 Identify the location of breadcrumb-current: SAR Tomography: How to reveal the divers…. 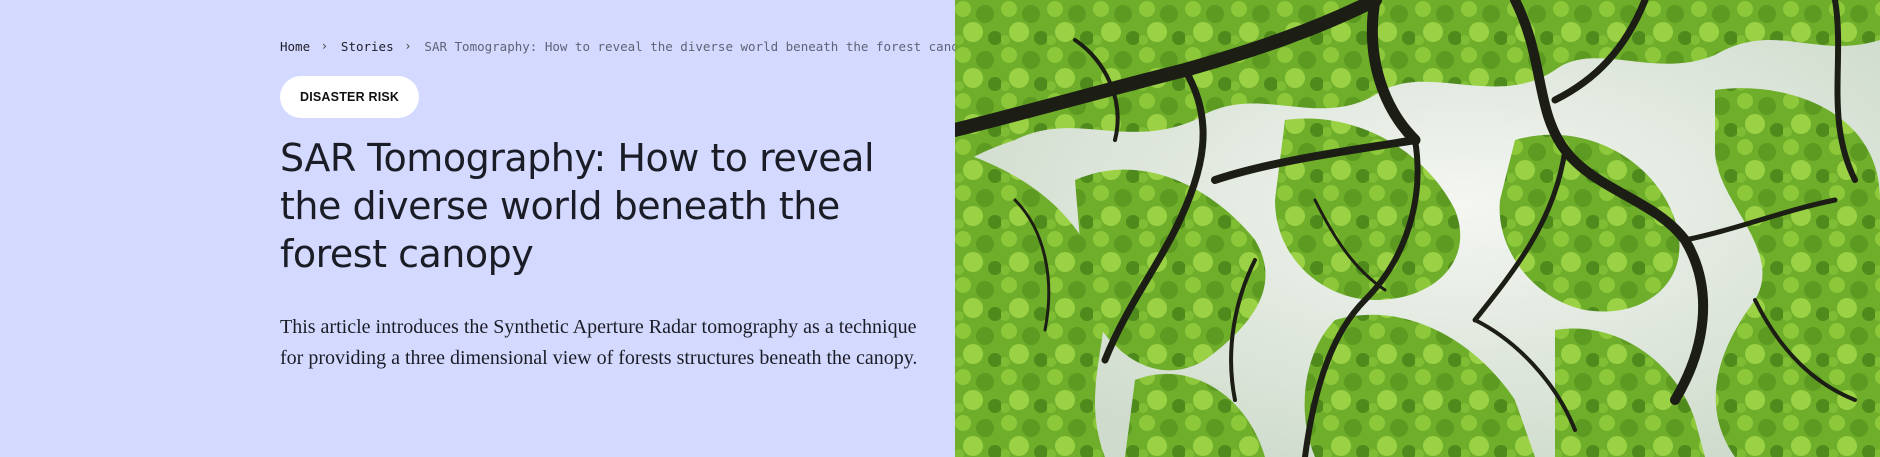
(699, 46).